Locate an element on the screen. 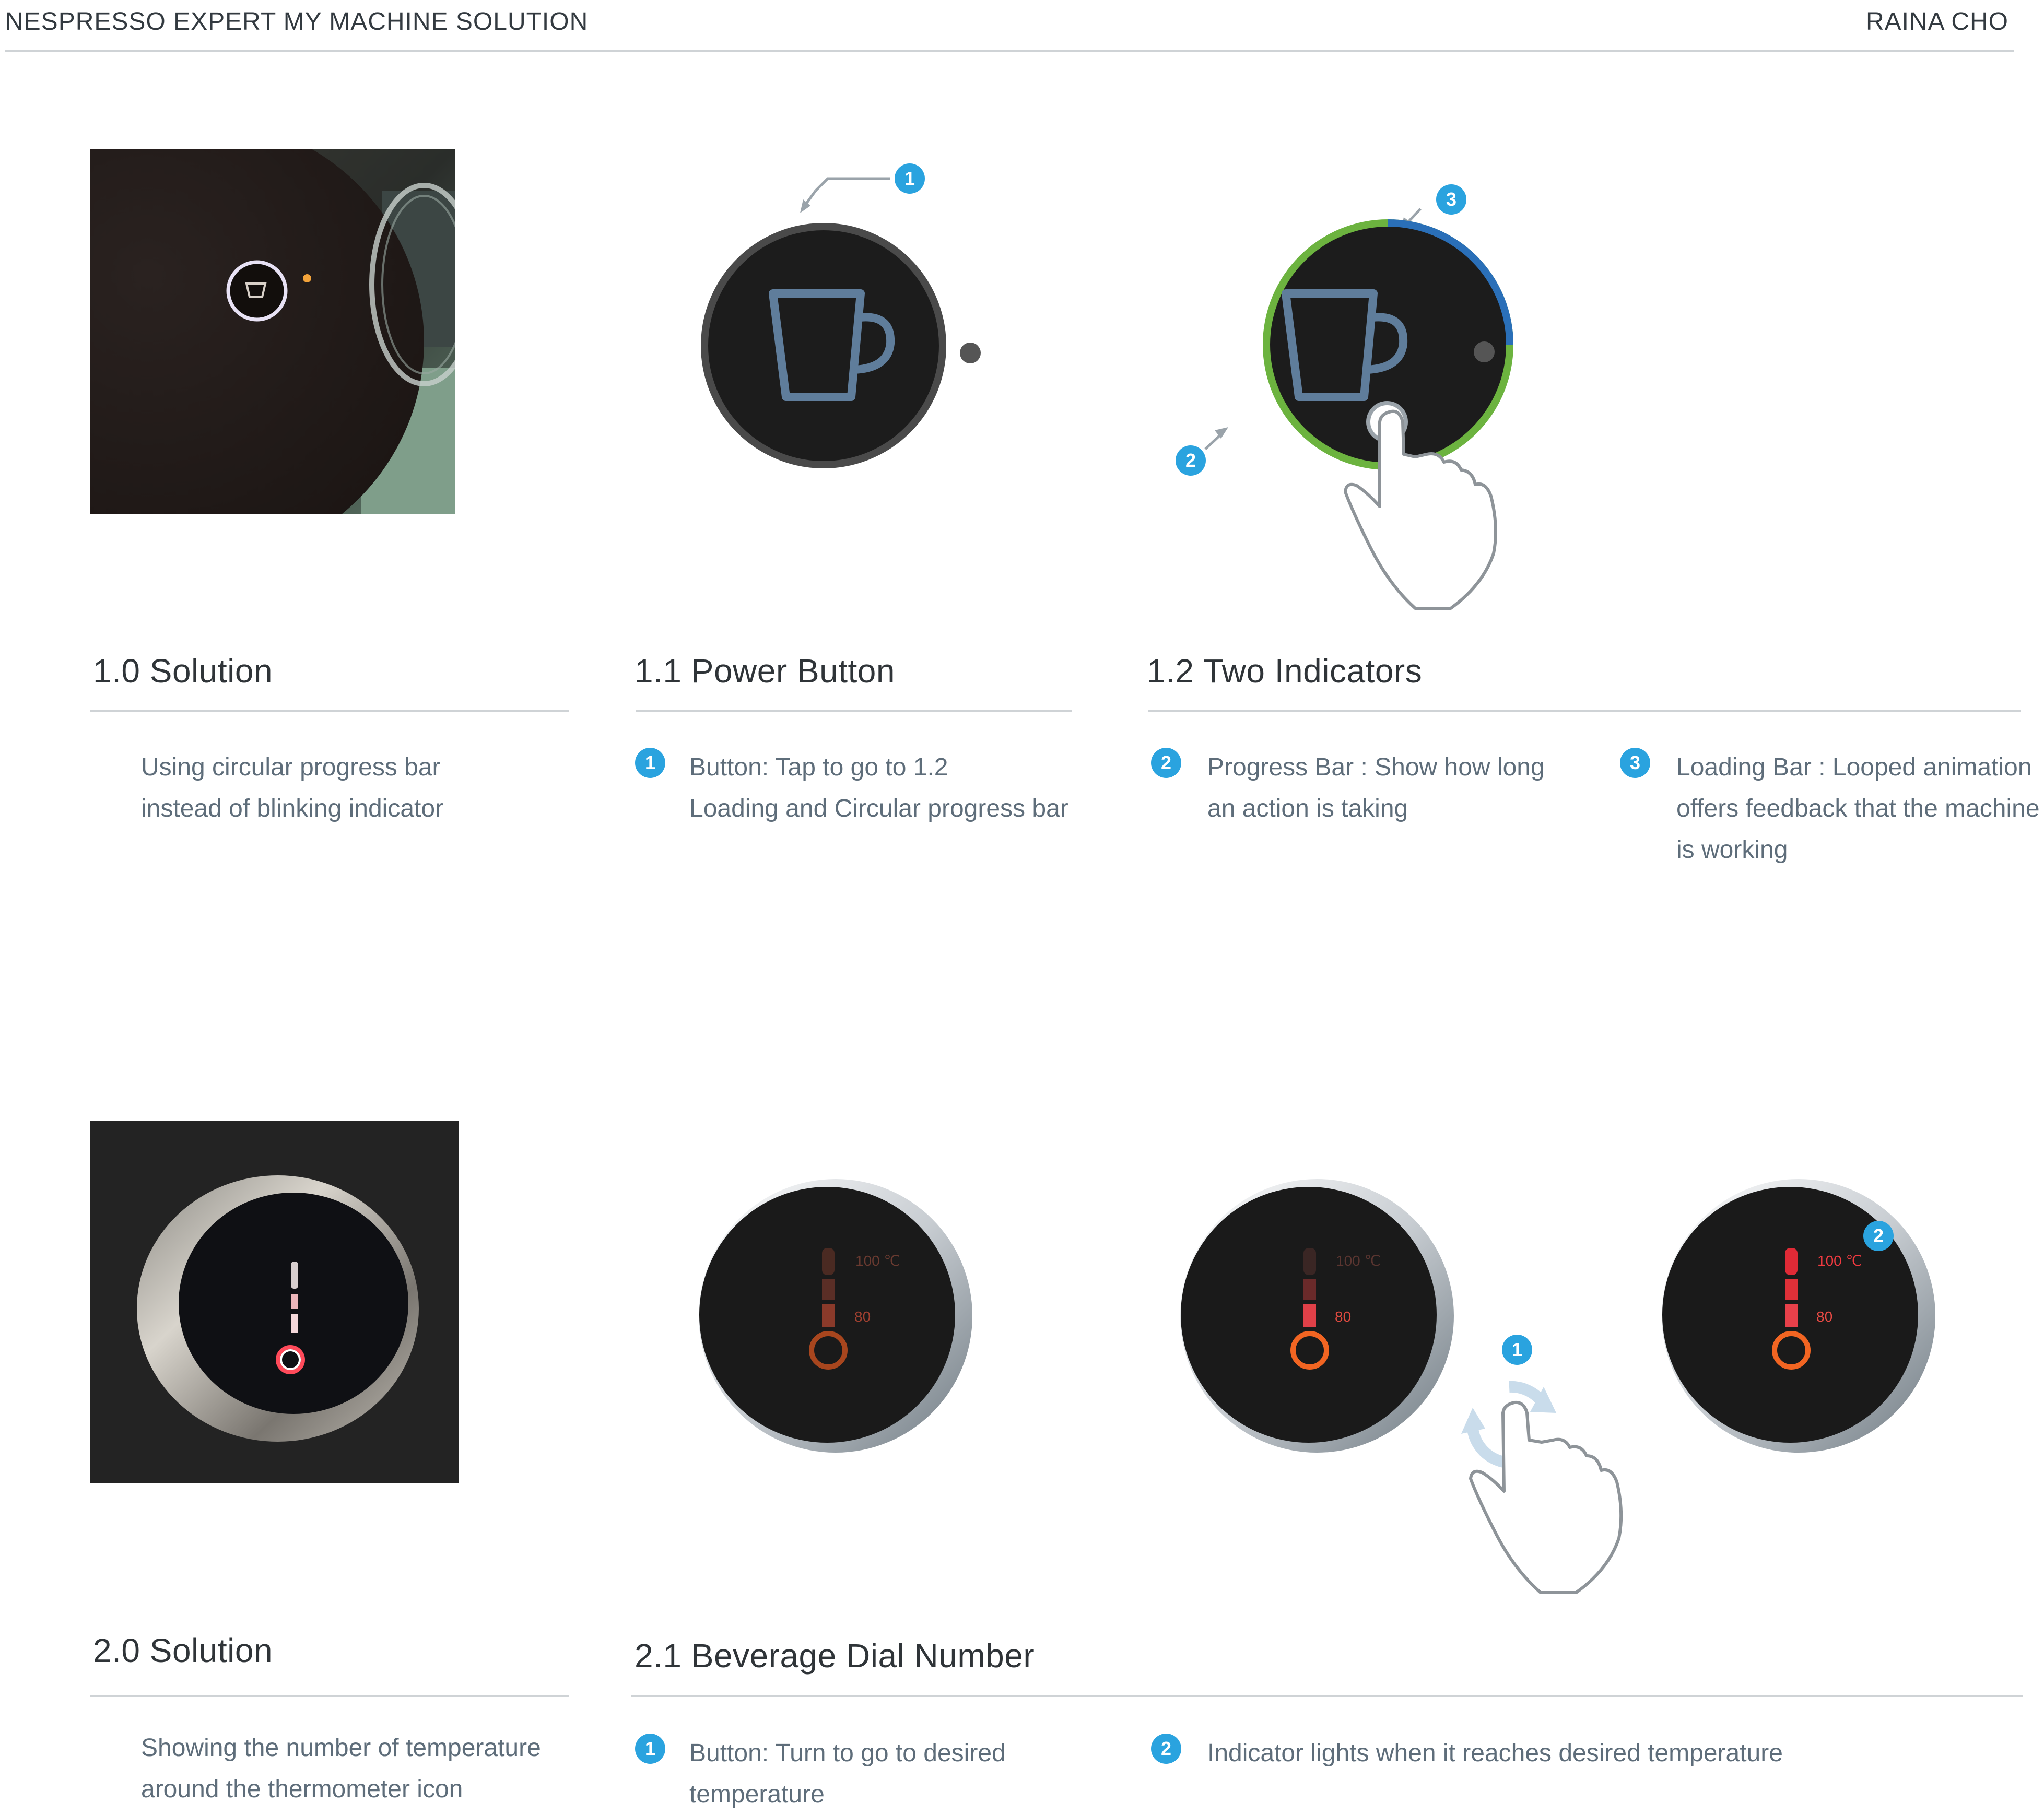  dial-figure-1: 100 ℃ 80 is located at coordinates (841, 1316).